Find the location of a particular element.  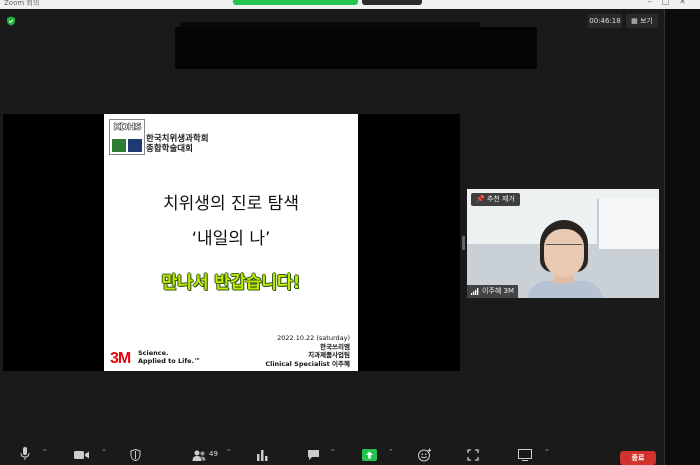

presentation-date: 2022.10.22 (saturday) is located at coordinates (313, 338).